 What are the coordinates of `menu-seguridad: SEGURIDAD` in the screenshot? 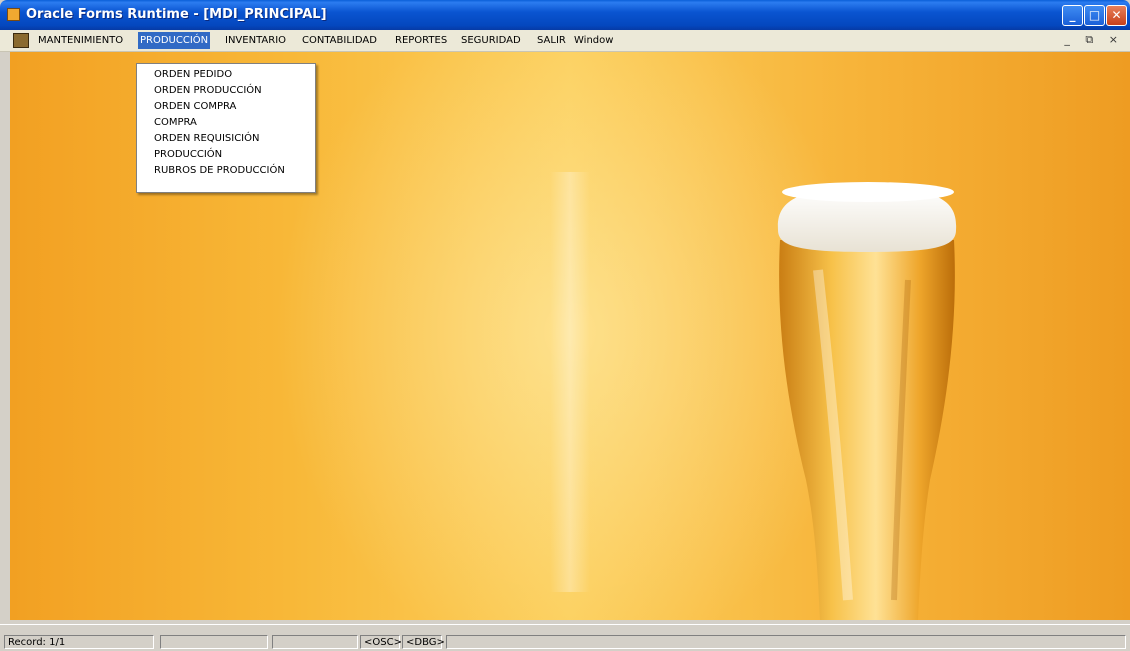 It's located at (491, 40).